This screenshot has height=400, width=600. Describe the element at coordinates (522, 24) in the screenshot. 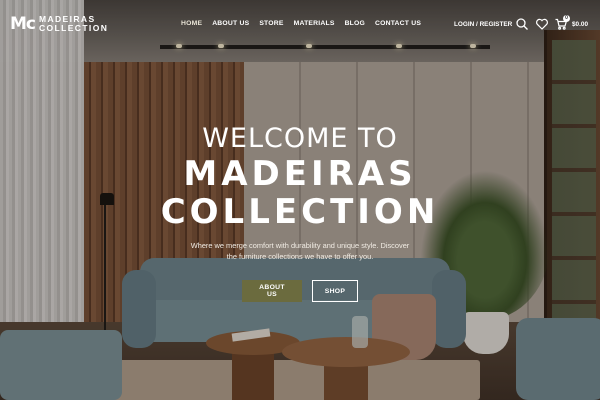

I see `search-icon` at that location.